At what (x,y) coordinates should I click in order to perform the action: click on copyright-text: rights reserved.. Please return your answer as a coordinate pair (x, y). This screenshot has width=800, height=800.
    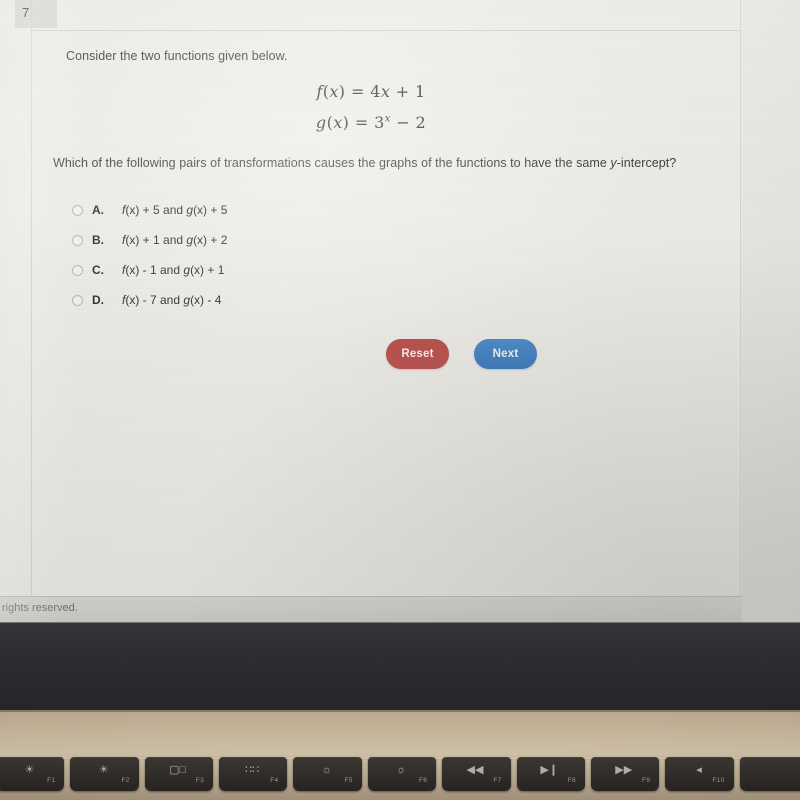
    Looking at the image, I should click on (40, 608).